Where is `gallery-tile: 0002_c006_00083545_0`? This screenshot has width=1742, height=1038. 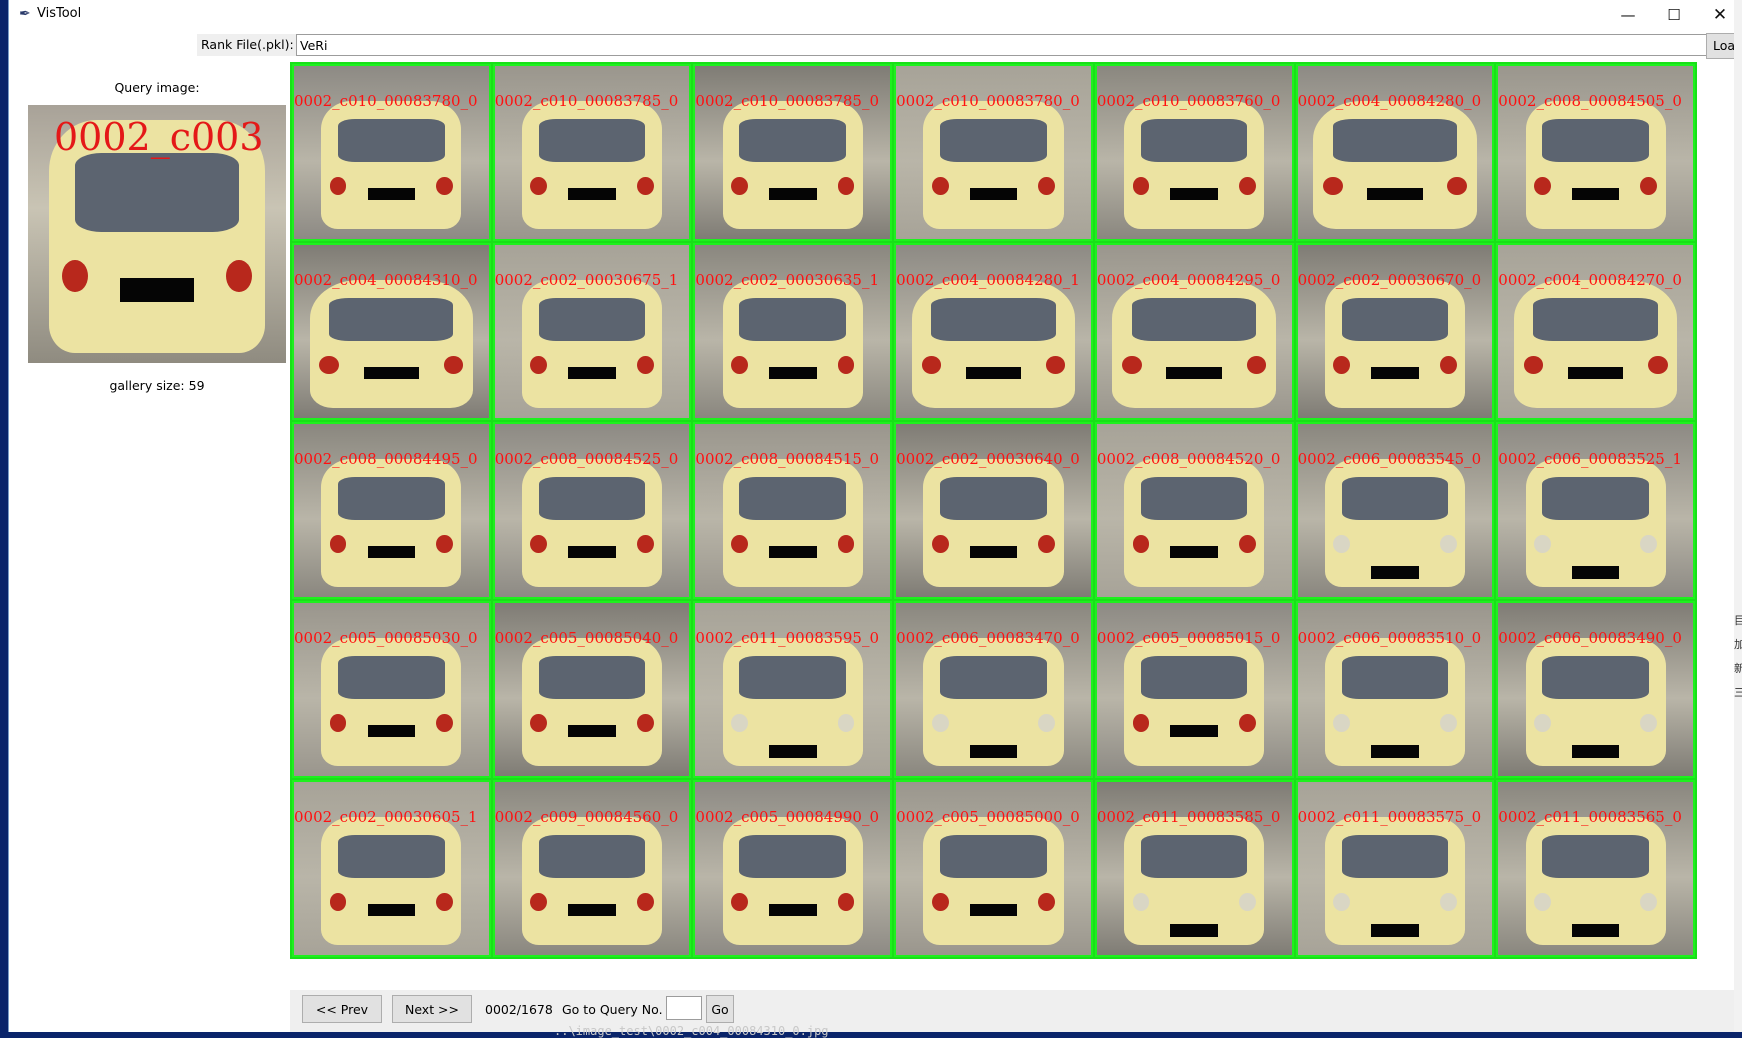
gallery-tile: 0002_c006_00083545_0 is located at coordinates (1395, 510).